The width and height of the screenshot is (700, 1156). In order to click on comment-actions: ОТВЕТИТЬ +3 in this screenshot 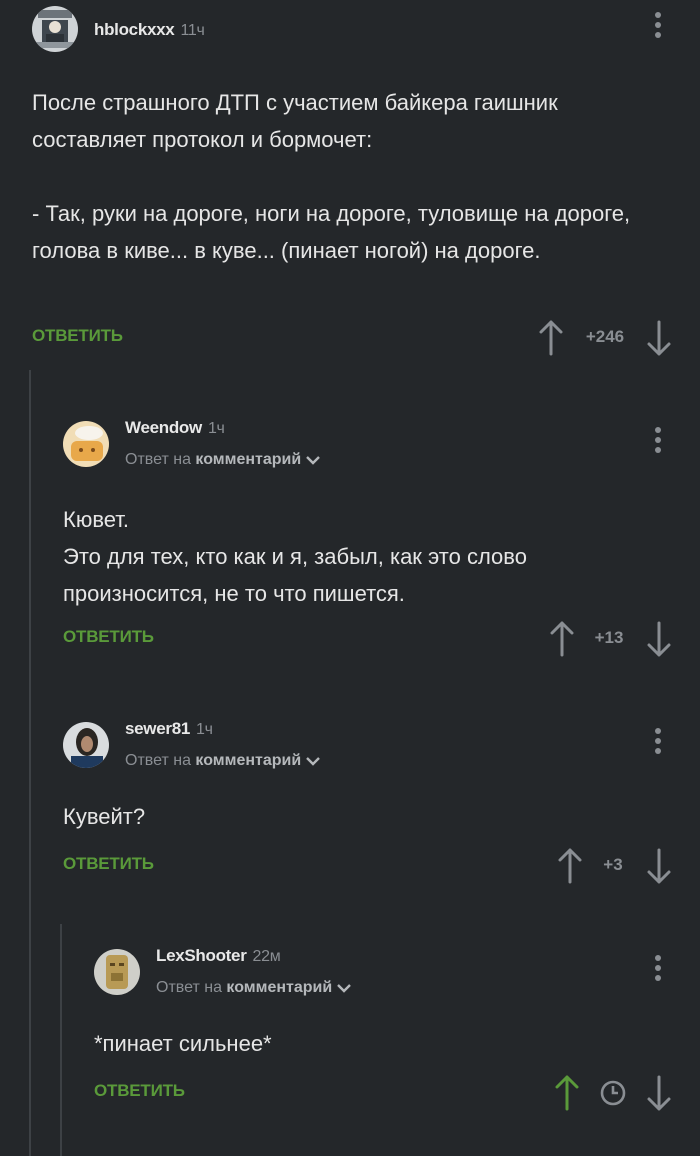, I will do `click(367, 866)`.